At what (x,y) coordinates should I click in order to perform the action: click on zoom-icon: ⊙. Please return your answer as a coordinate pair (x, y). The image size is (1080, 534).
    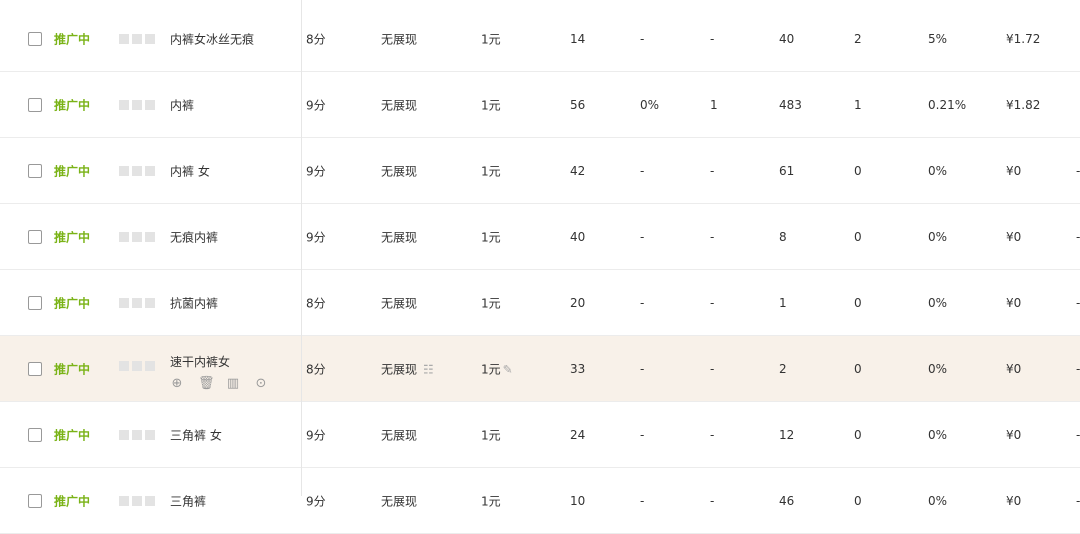
    Looking at the image, I should click on (261, 383).